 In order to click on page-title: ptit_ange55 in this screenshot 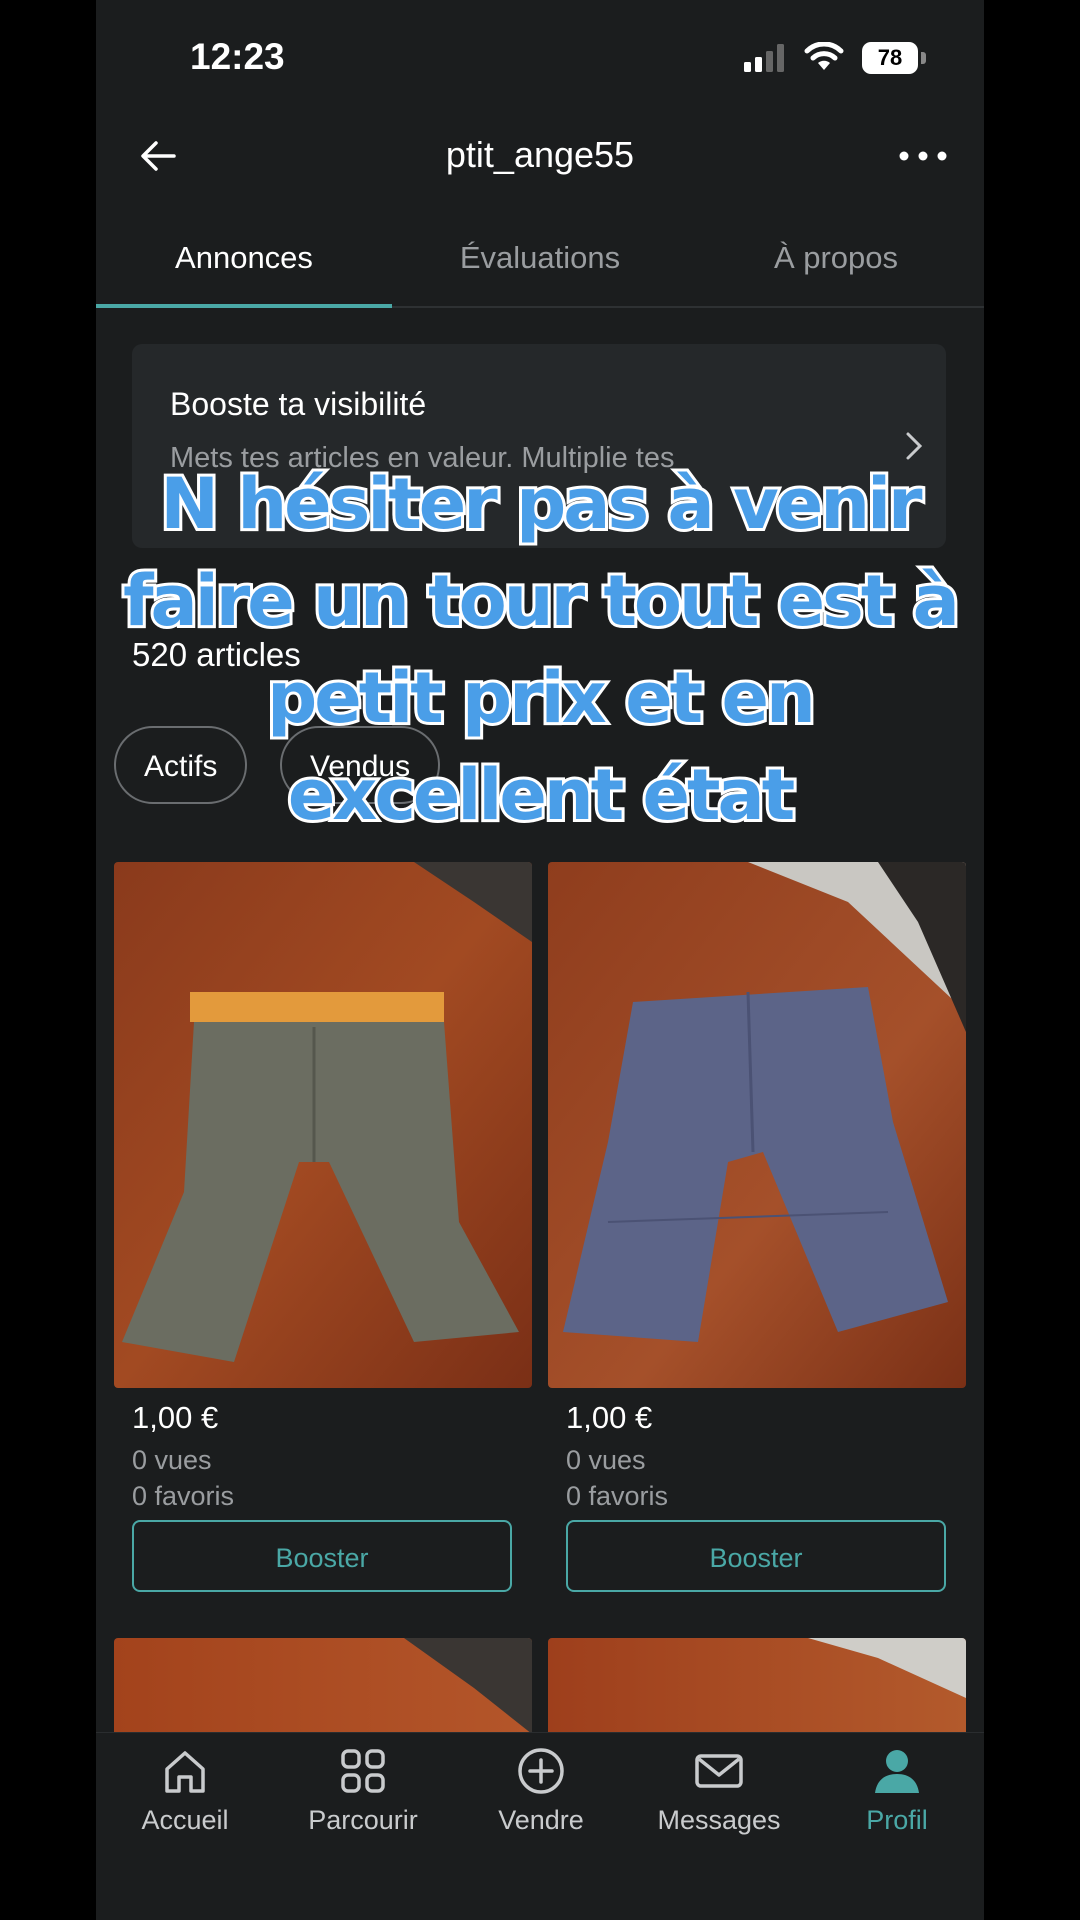, I will do `click(540, 154)`.